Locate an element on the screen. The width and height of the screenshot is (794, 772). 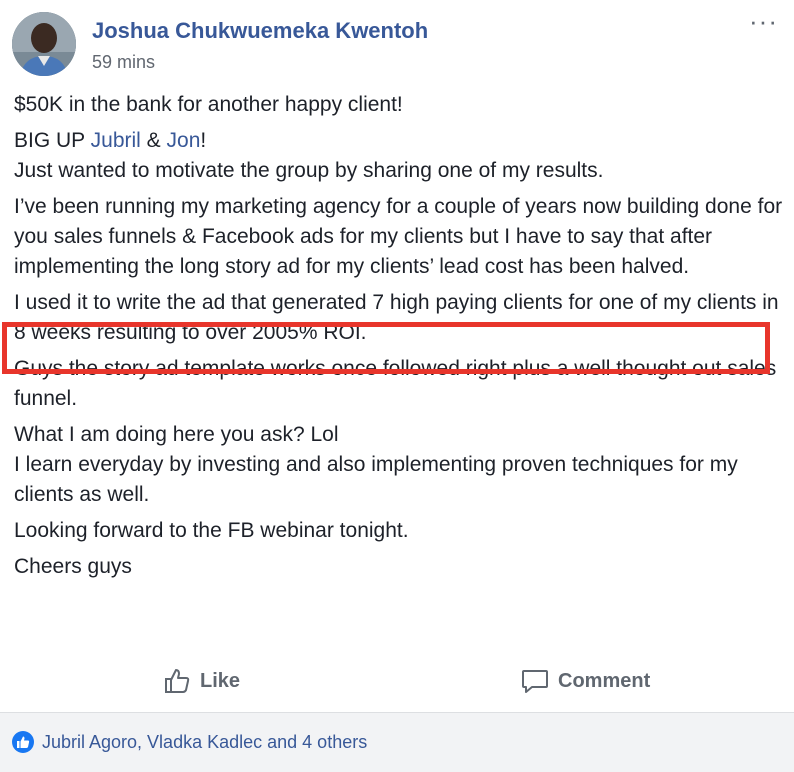
post-text: & is located at coordinates (153, 140).